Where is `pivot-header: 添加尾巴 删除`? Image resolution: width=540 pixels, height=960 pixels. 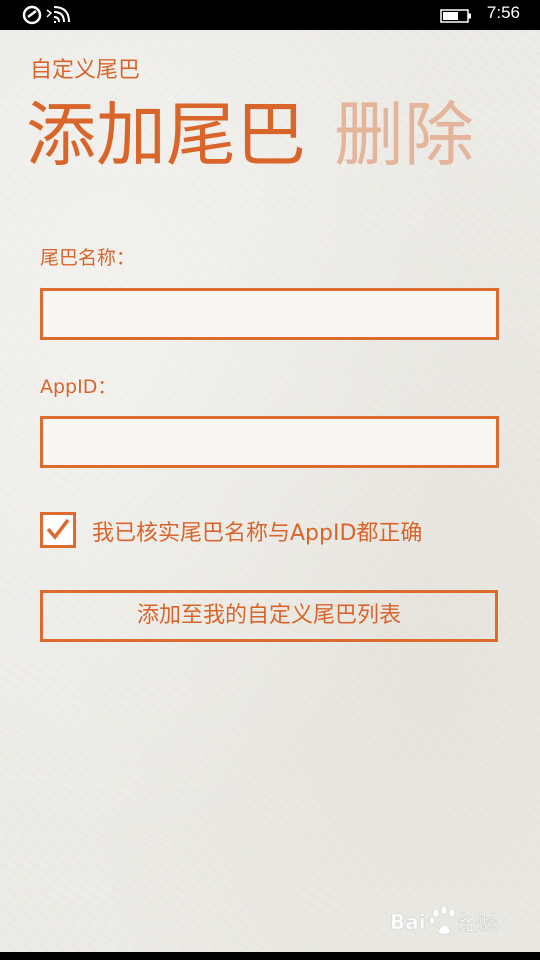
pivot-header: 添加尾巴 删除 is located at coordinates (250, 135).